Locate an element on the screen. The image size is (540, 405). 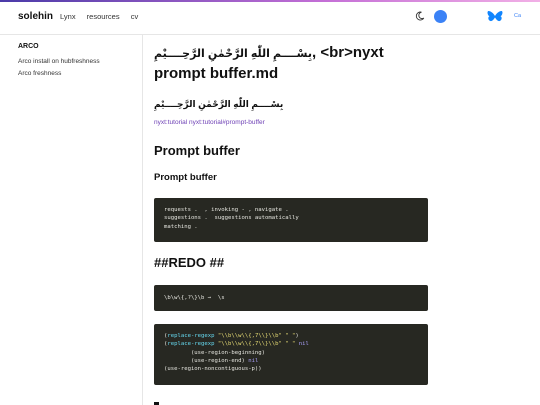
site-brand: solehin is located at coordinates (35, 16).